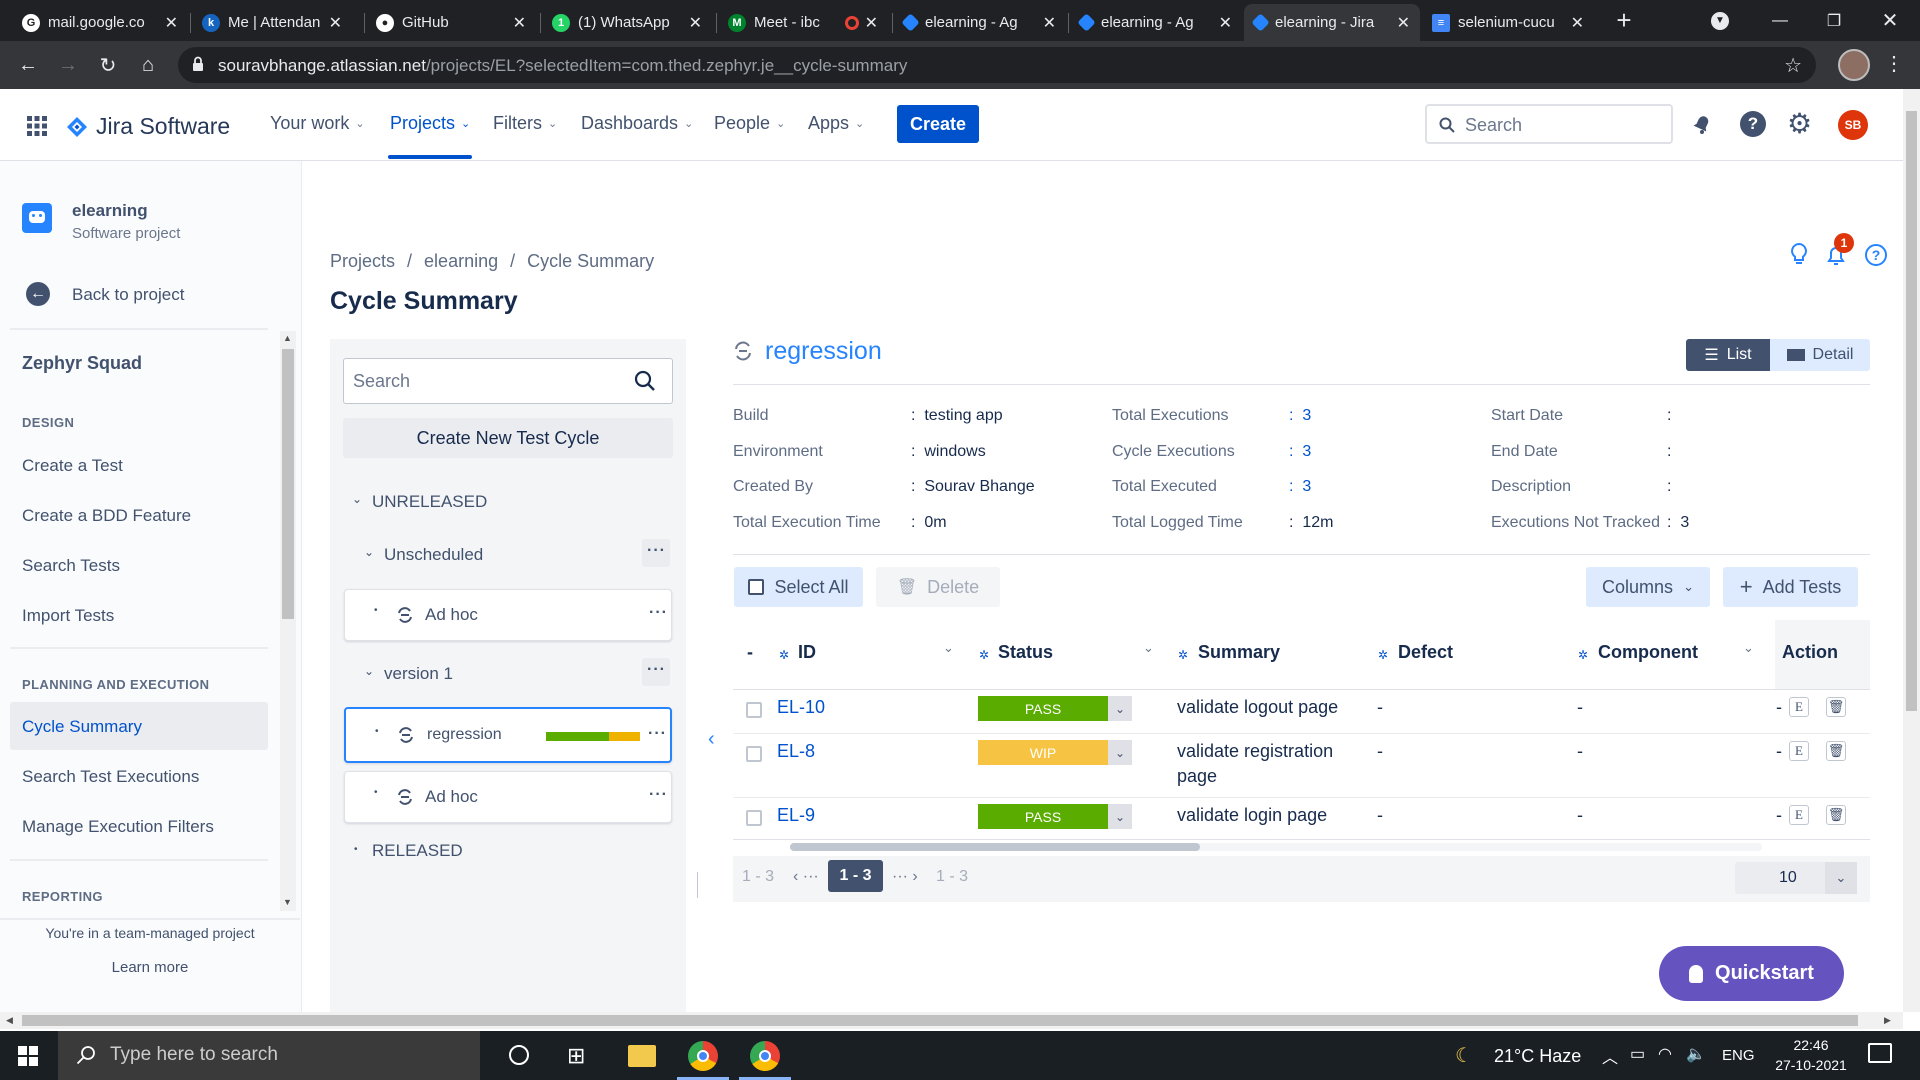 The image size is (1920, 1080). I want to click on wifi-icon: ◠, so click(1665, 1054).